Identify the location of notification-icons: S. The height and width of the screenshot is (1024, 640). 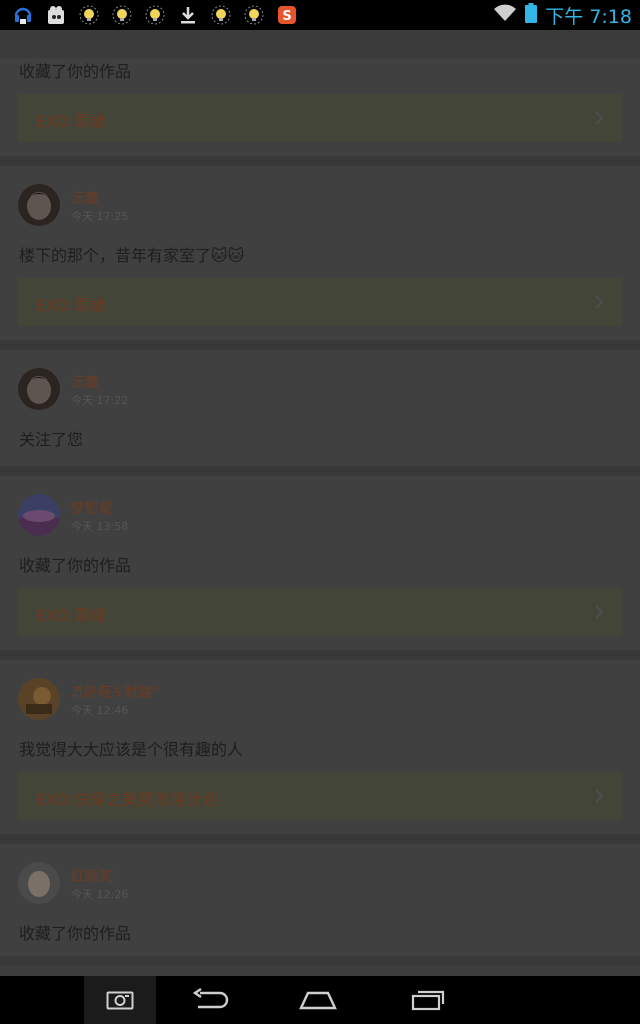
(158, 15).